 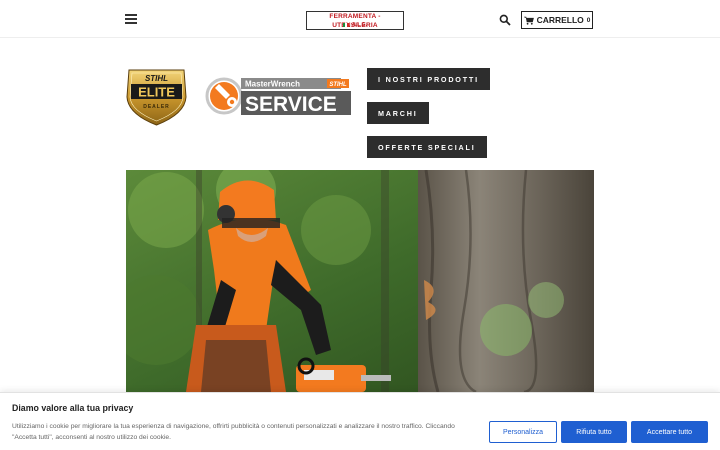 I want to click on cart-button: CARRELLO 0, so click(x=557, y=20).